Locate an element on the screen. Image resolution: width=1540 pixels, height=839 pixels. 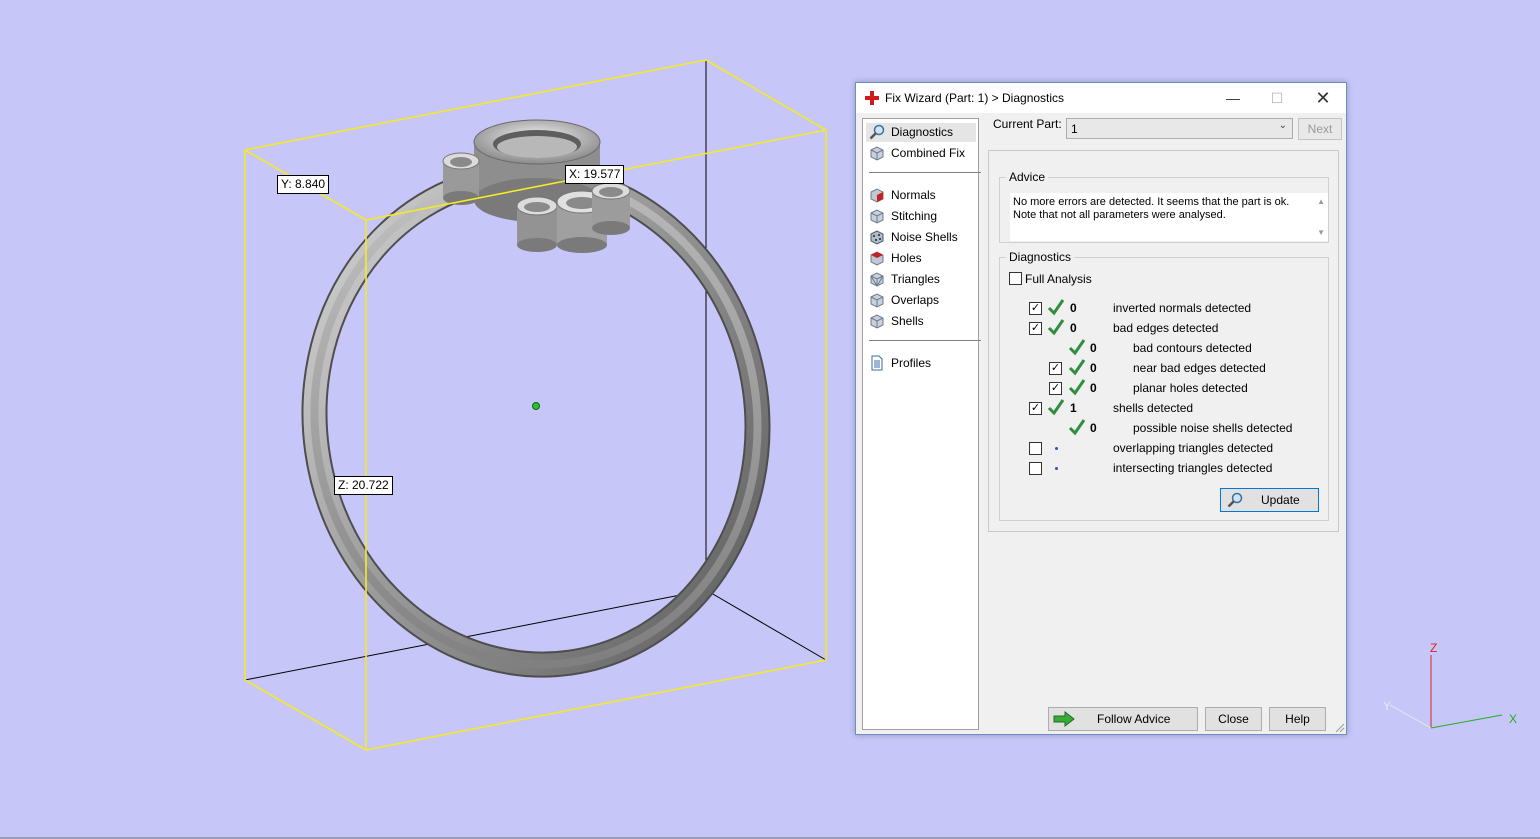
x-axis-label: X is located at coordinates (1513, 719).